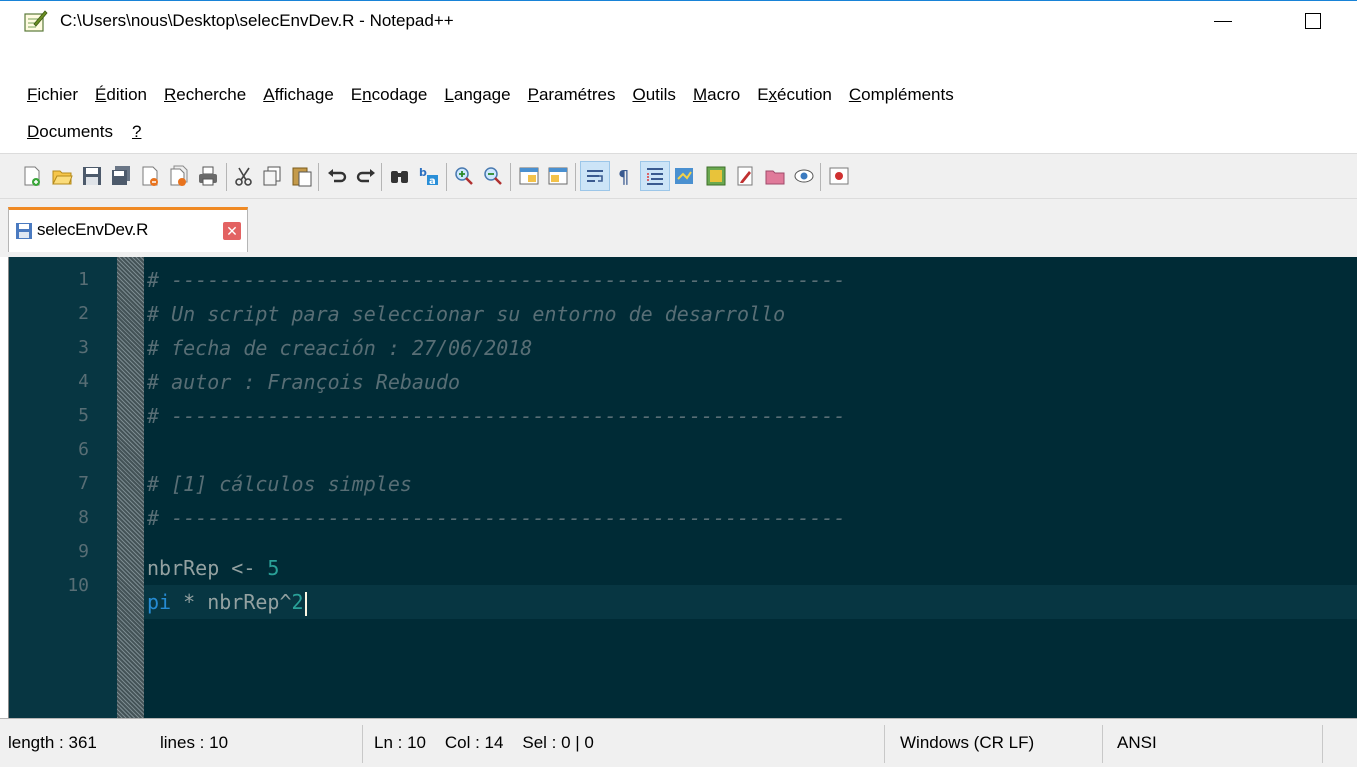  I want to click on doc-map-icon, so click(684, 176).